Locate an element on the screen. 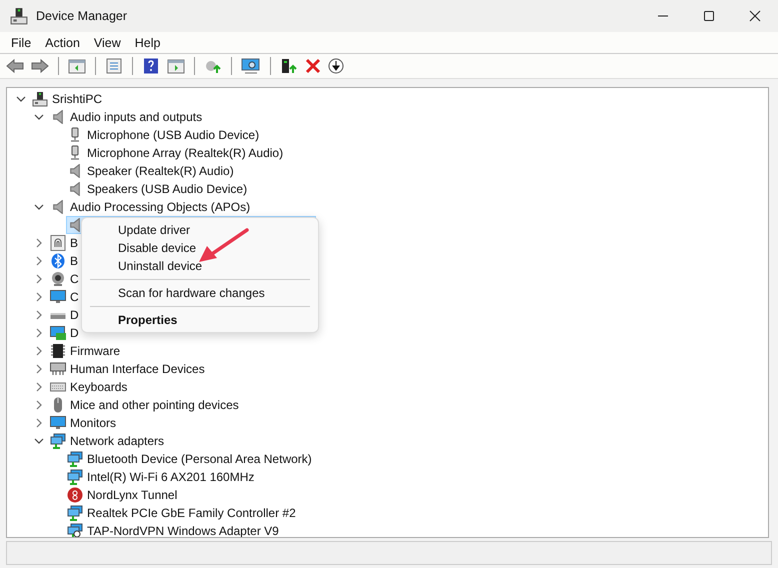 This screenshot has width=778, height=568. context-menu-item: Update driver is located at coordinates (200, 230).